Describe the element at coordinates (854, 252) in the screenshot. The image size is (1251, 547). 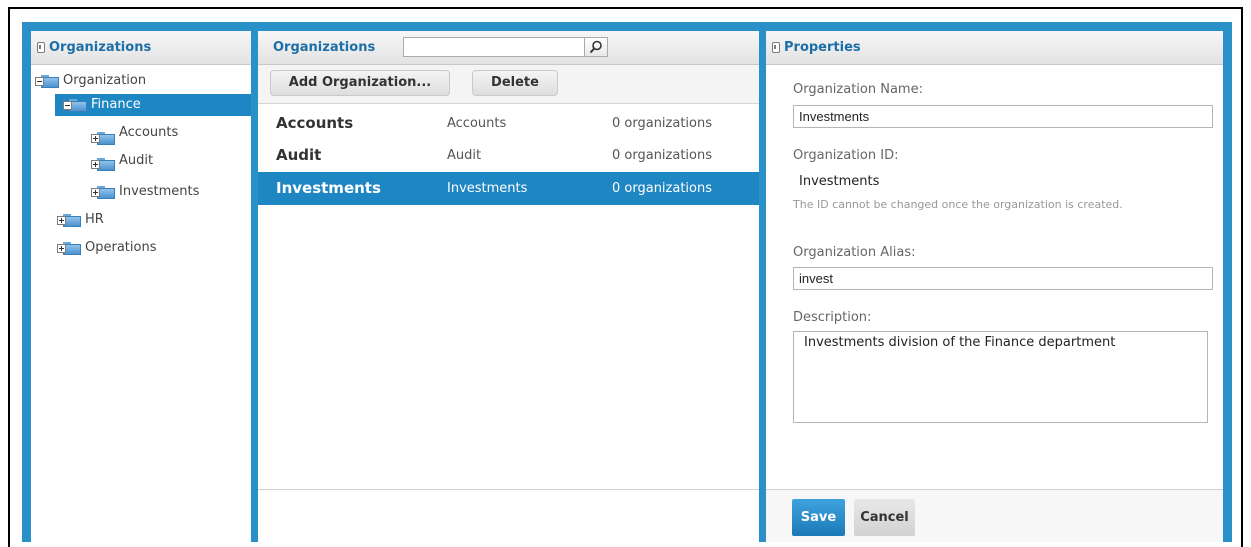
I see `organization-alias-label: Organization Alias:` at that location.